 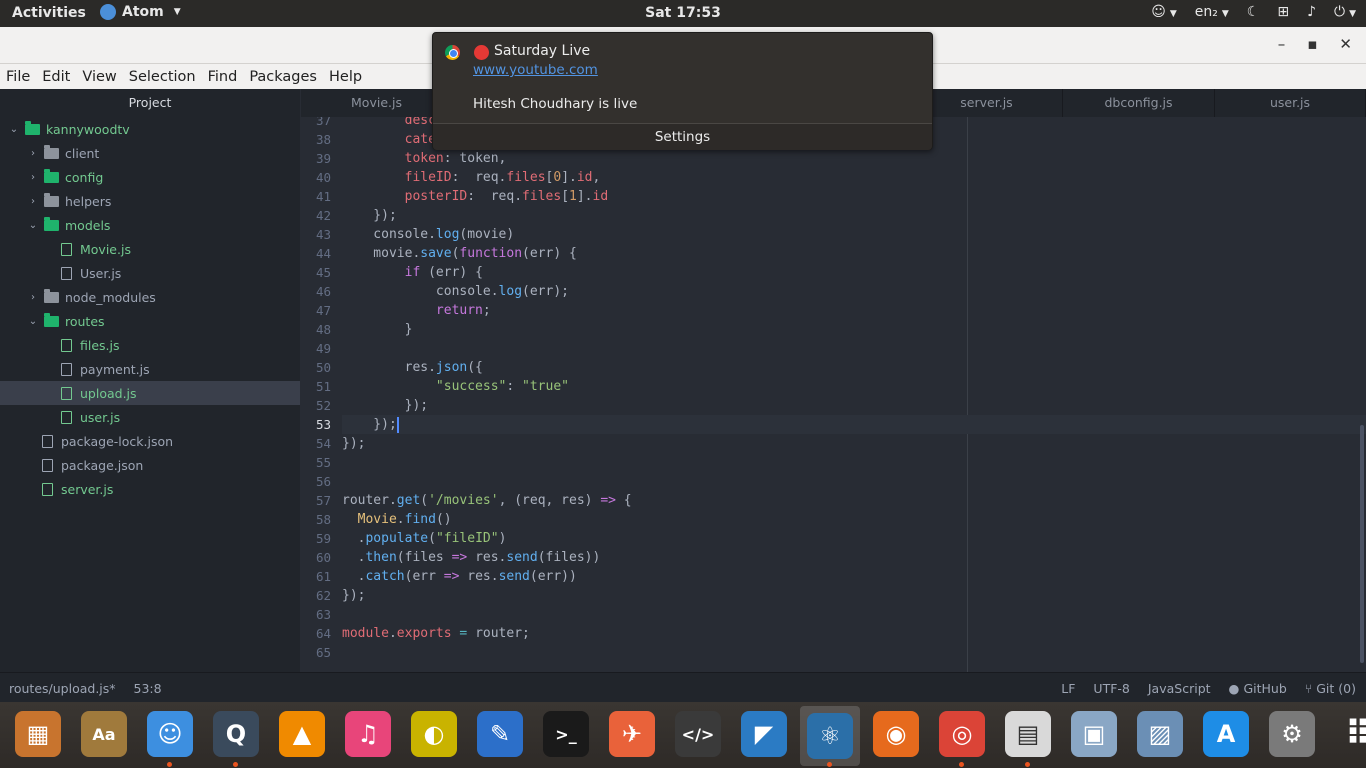 What do you see at coordinates (170, 734) in the screenshot?
I see `finder-icon: ☺` at bounding box center [170, 734].